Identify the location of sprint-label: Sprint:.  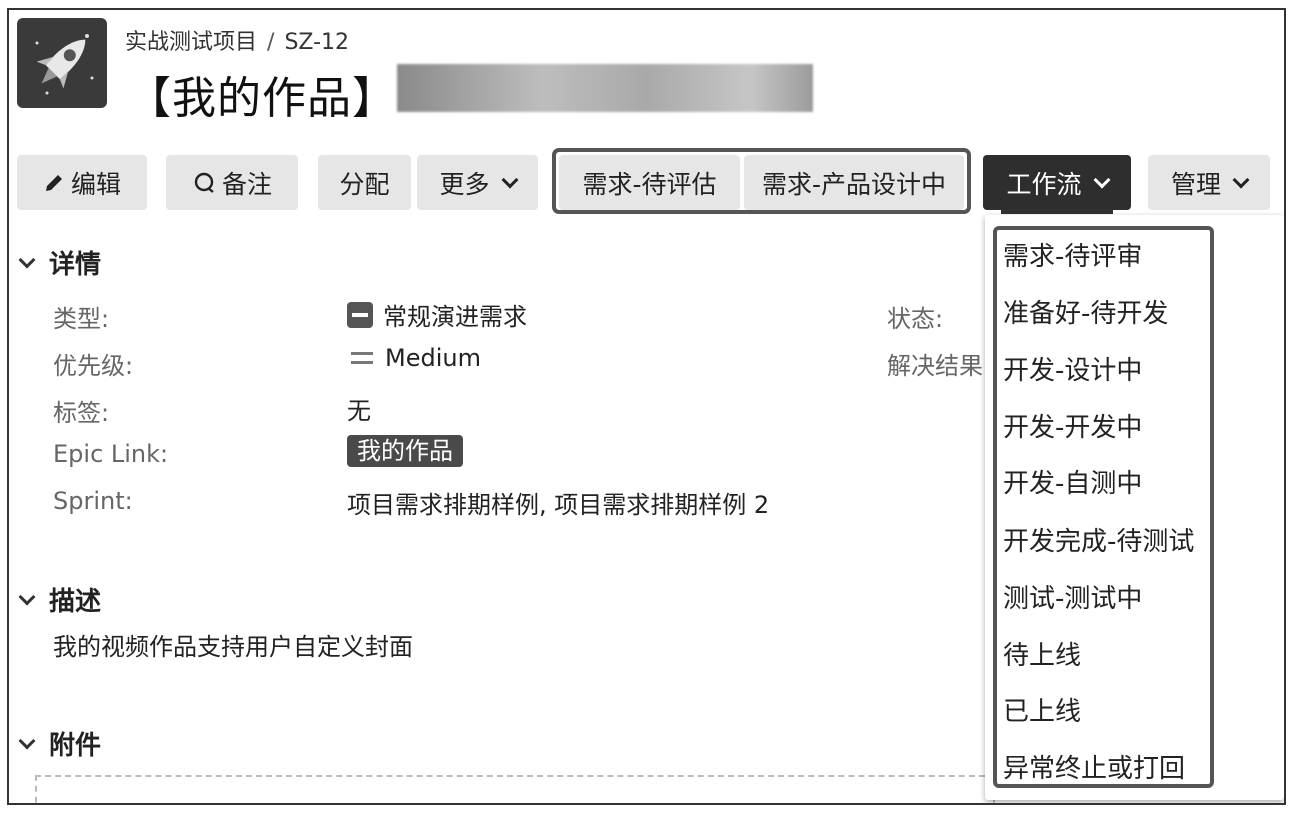
(93, 501).